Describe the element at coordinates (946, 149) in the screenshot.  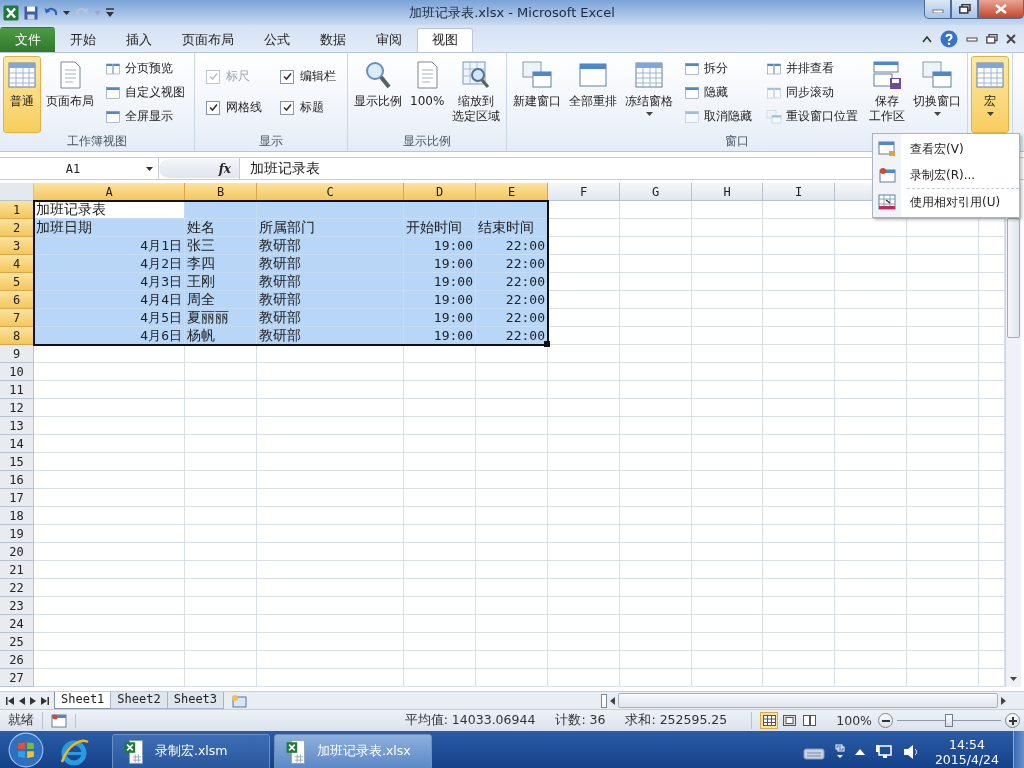
I see `menu-item: 查看宏(V)` at that location.